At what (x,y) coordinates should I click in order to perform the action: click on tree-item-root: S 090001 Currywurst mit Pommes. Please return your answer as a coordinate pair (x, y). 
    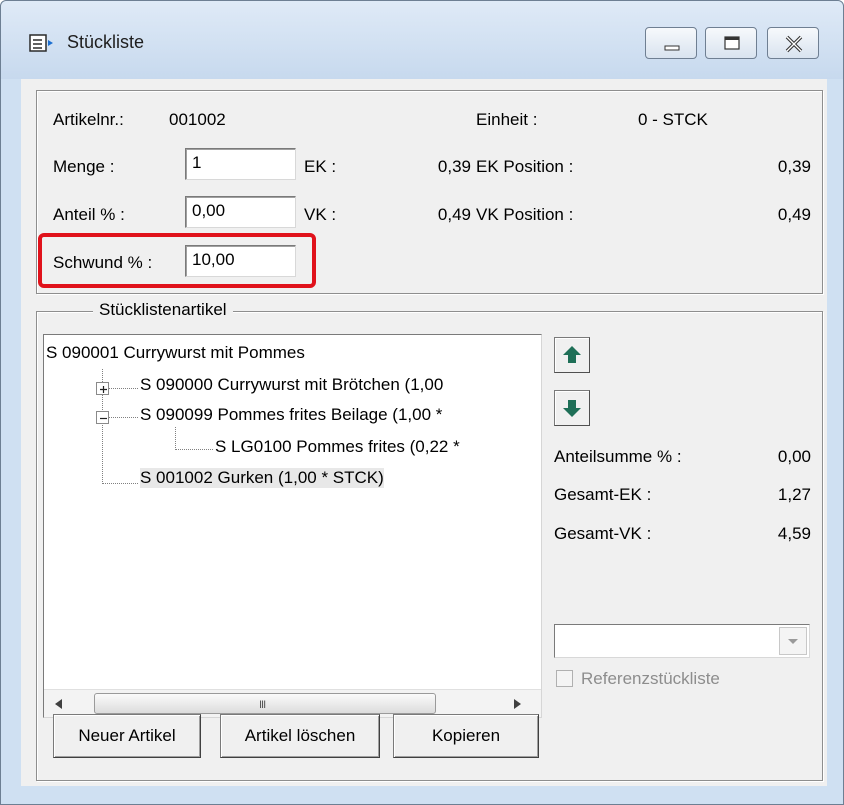
    Looking at the image, I should click on (175, 353).